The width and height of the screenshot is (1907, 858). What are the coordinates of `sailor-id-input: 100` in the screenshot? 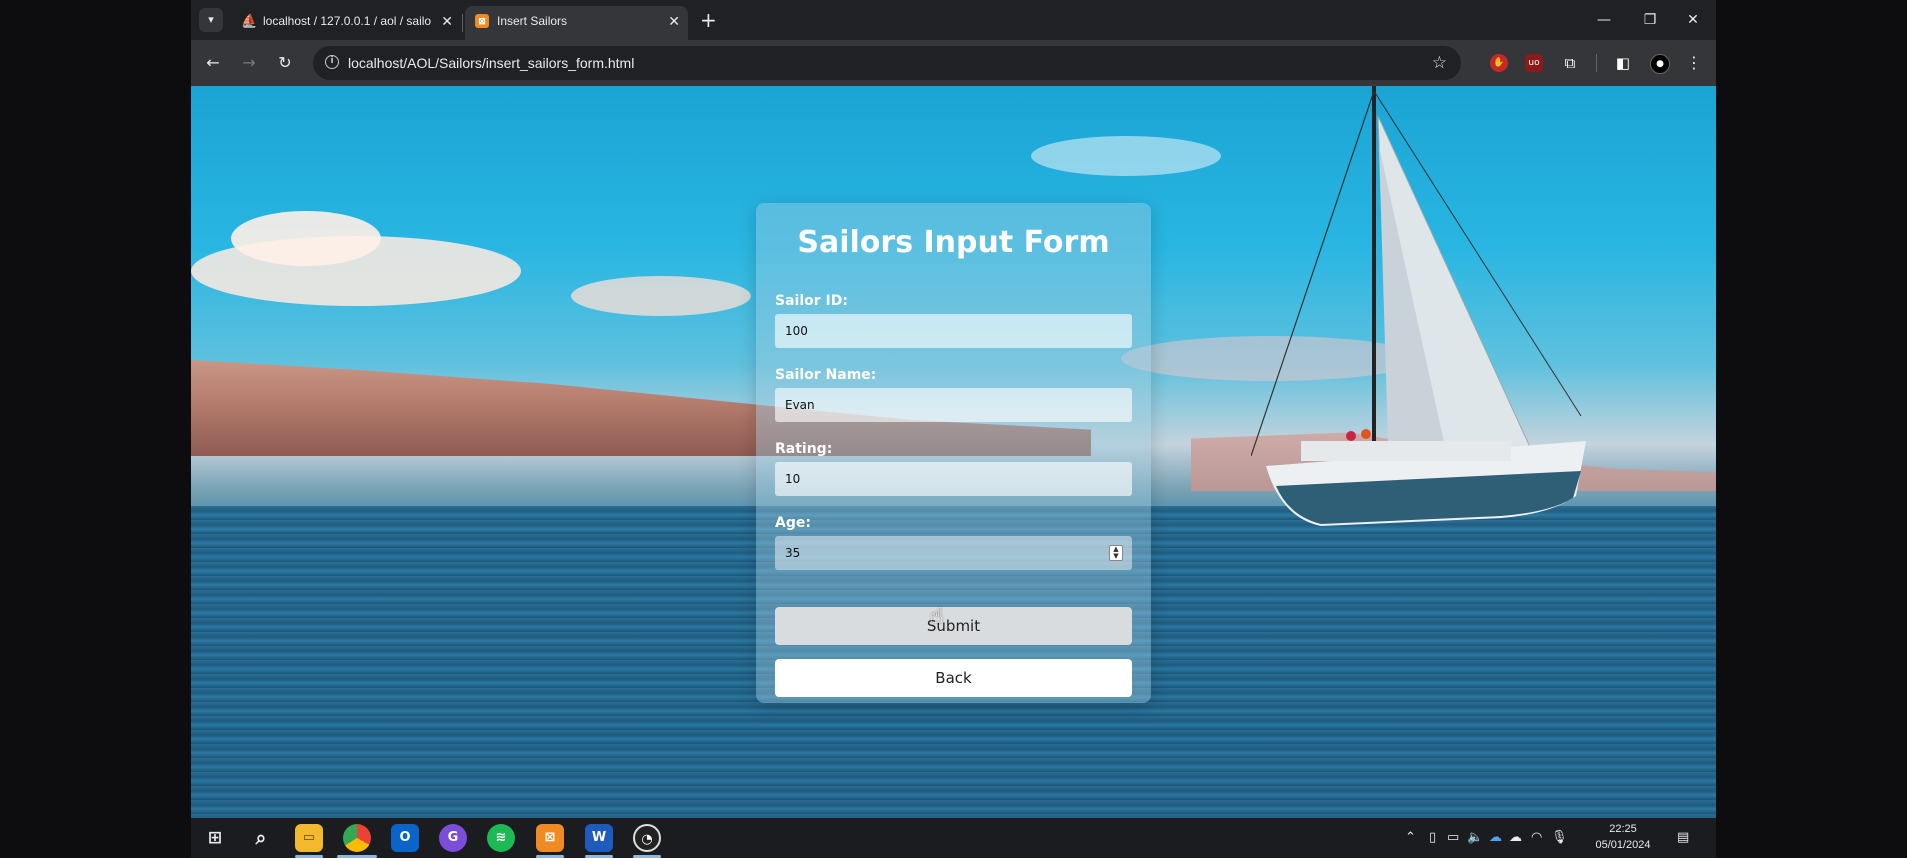 It's located at (953, 331).